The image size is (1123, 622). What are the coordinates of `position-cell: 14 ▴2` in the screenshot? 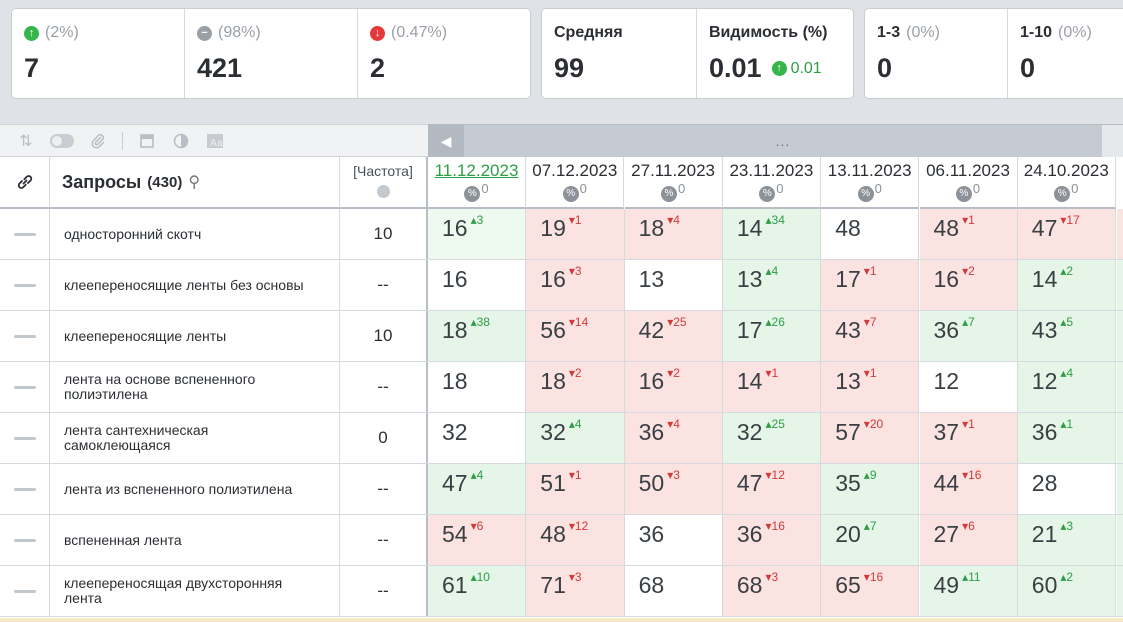 It's located at (1067, 285).